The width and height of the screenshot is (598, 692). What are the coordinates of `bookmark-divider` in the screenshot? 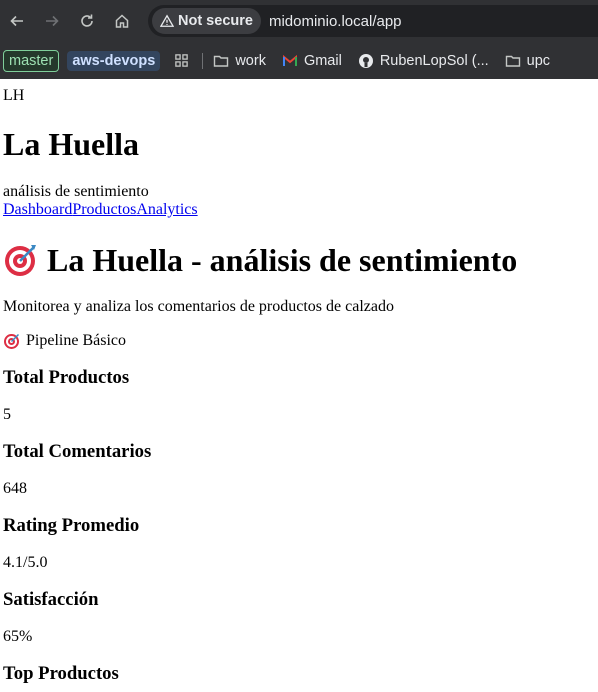 It's located at (203, 60).